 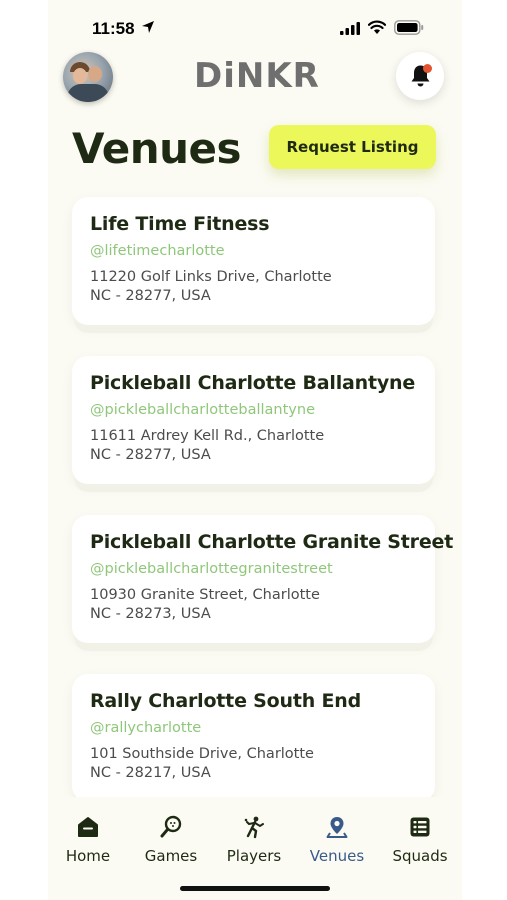 I want to click on page-title: Venues, so click(x=156, y=148).